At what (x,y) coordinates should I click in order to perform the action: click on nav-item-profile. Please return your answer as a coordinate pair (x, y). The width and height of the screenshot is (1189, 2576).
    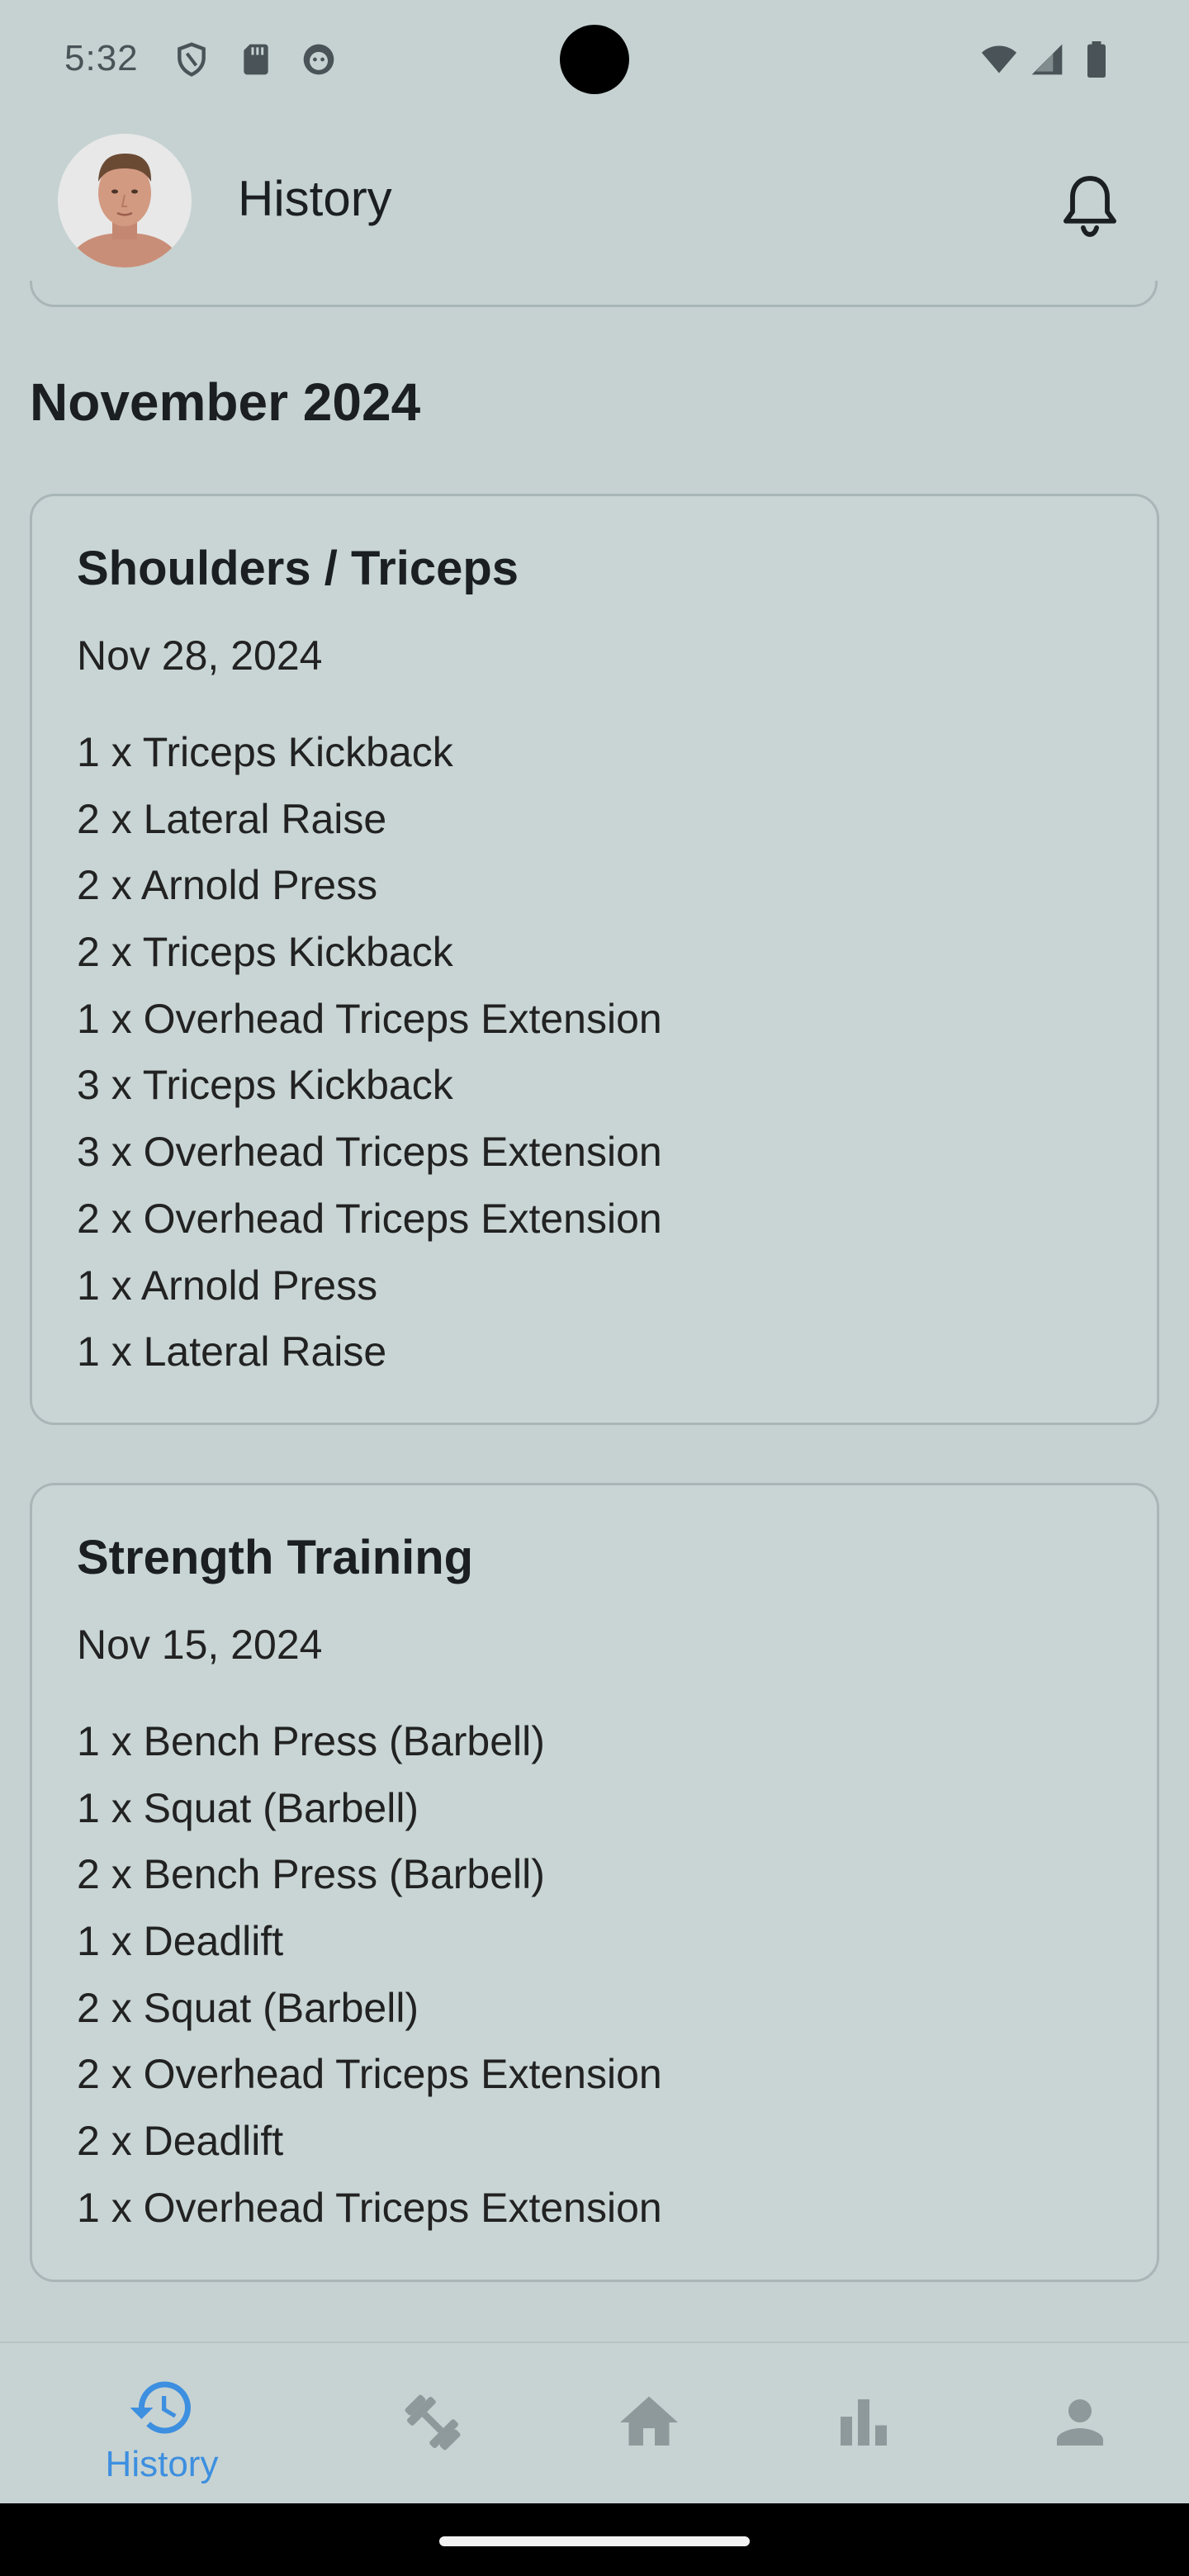
    Looking at the image, I should click on (1080, 2424).